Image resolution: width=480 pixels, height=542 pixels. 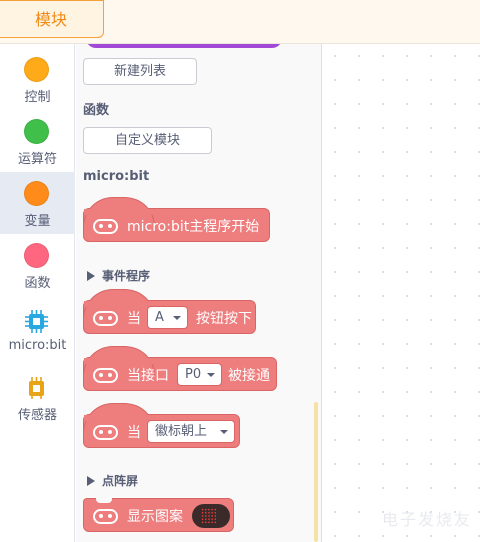 What do you see at coordinates (147, 140) in the screenshot?
I see `define-block-button: 自定义模块` at bounding box center [147, 140].